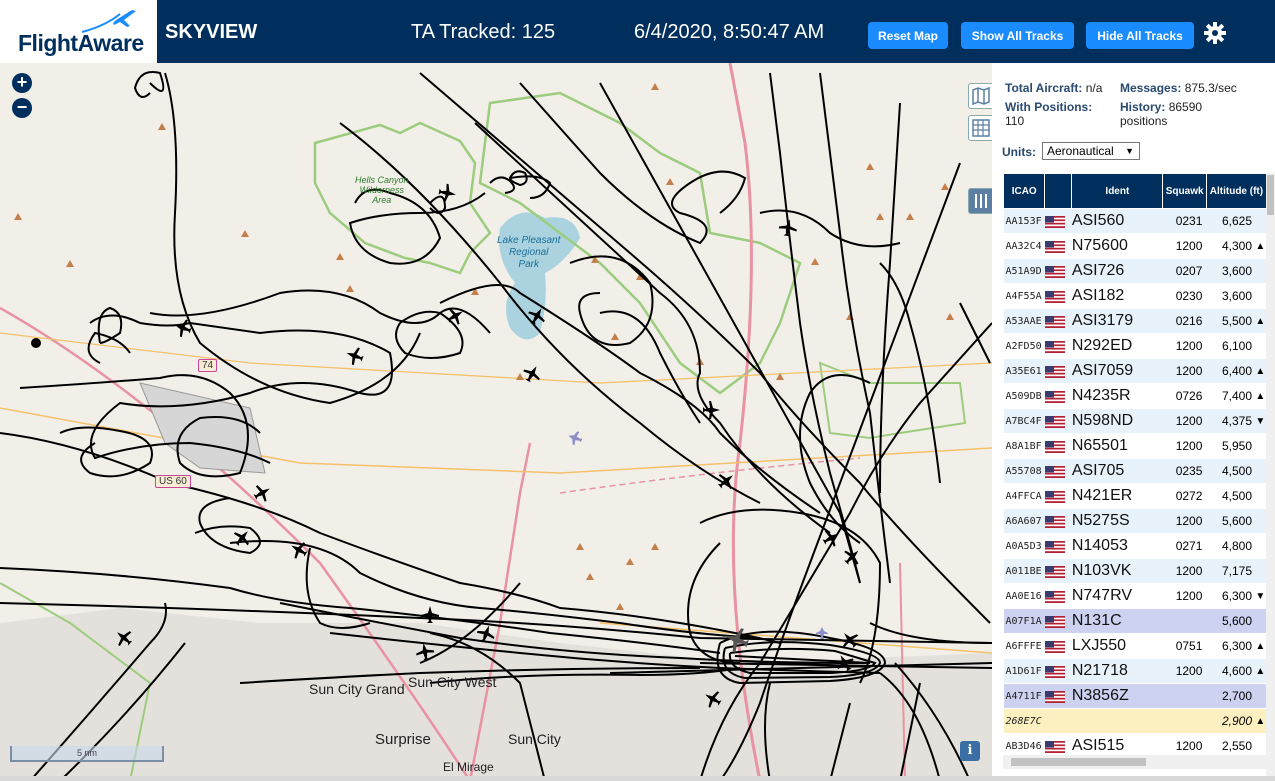 The width and height of the screenshot is (1275, 781). Describe the element at coordinates (1135, 571) in the screenshot. I see `table-row: A011BE N103VK 1200 7,175` at that location.